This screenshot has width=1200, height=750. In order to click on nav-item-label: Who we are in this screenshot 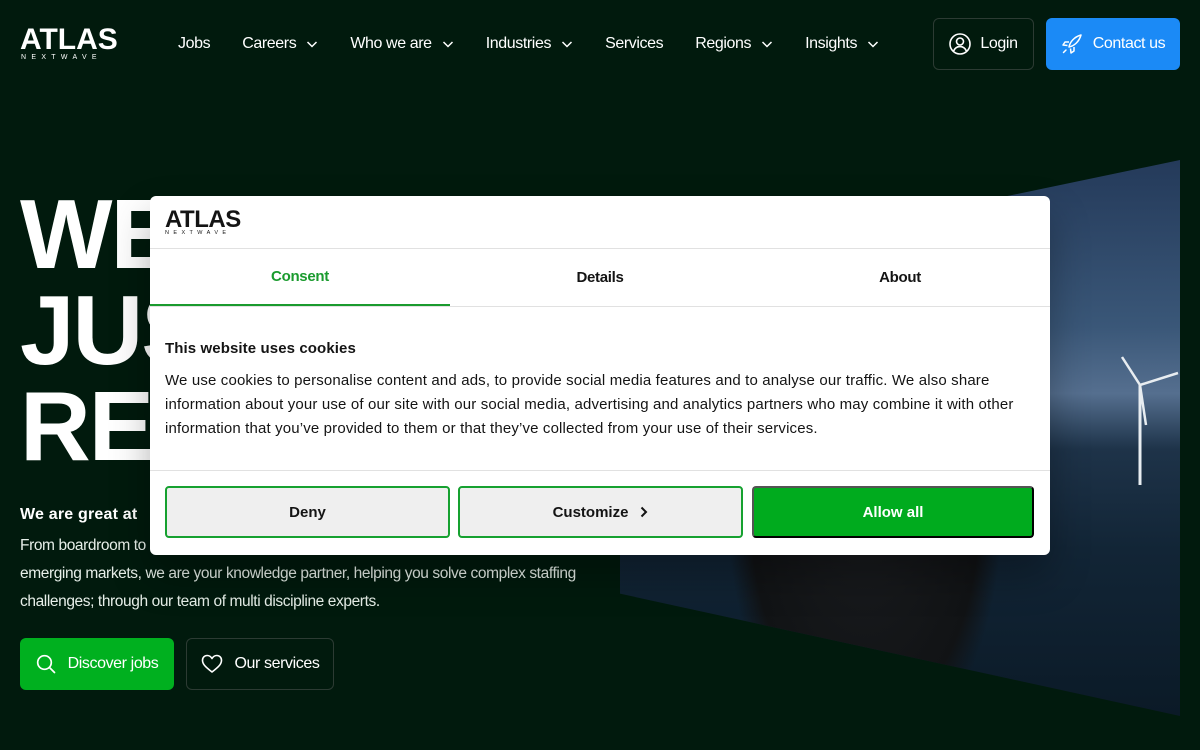, I will do `click(391, 43)`.